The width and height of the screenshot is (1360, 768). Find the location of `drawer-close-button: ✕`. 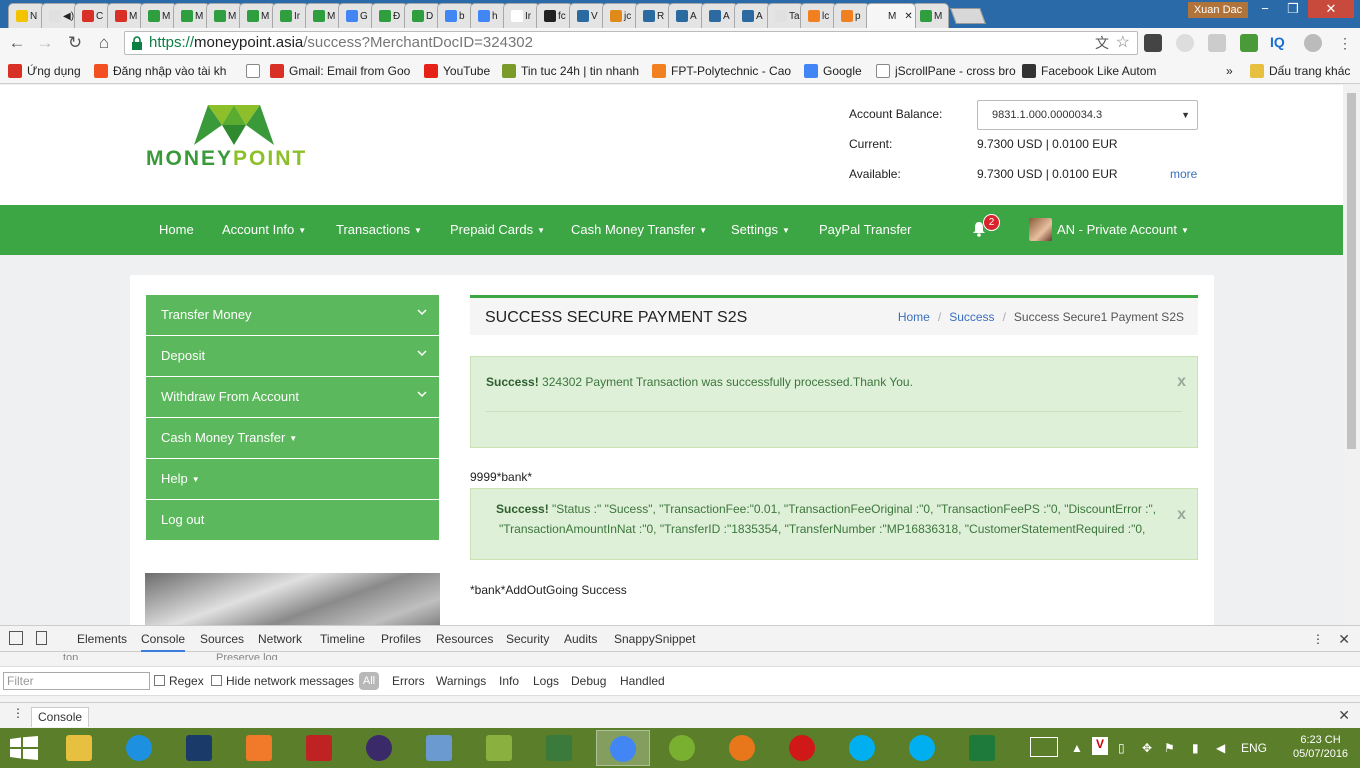

drawer-close-button: ✕ is located at coordinates (1344, 715).